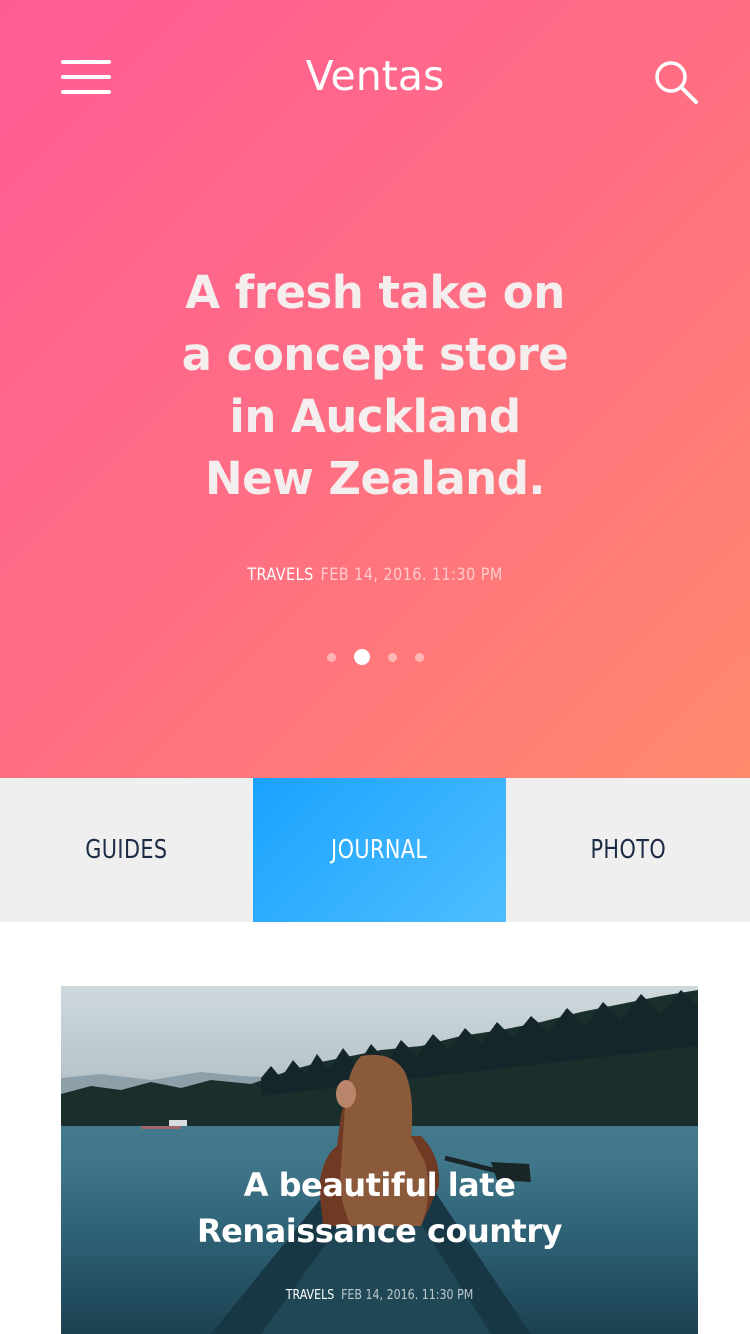  I want to click on tab-label: PHOTO, so click(628, 850).